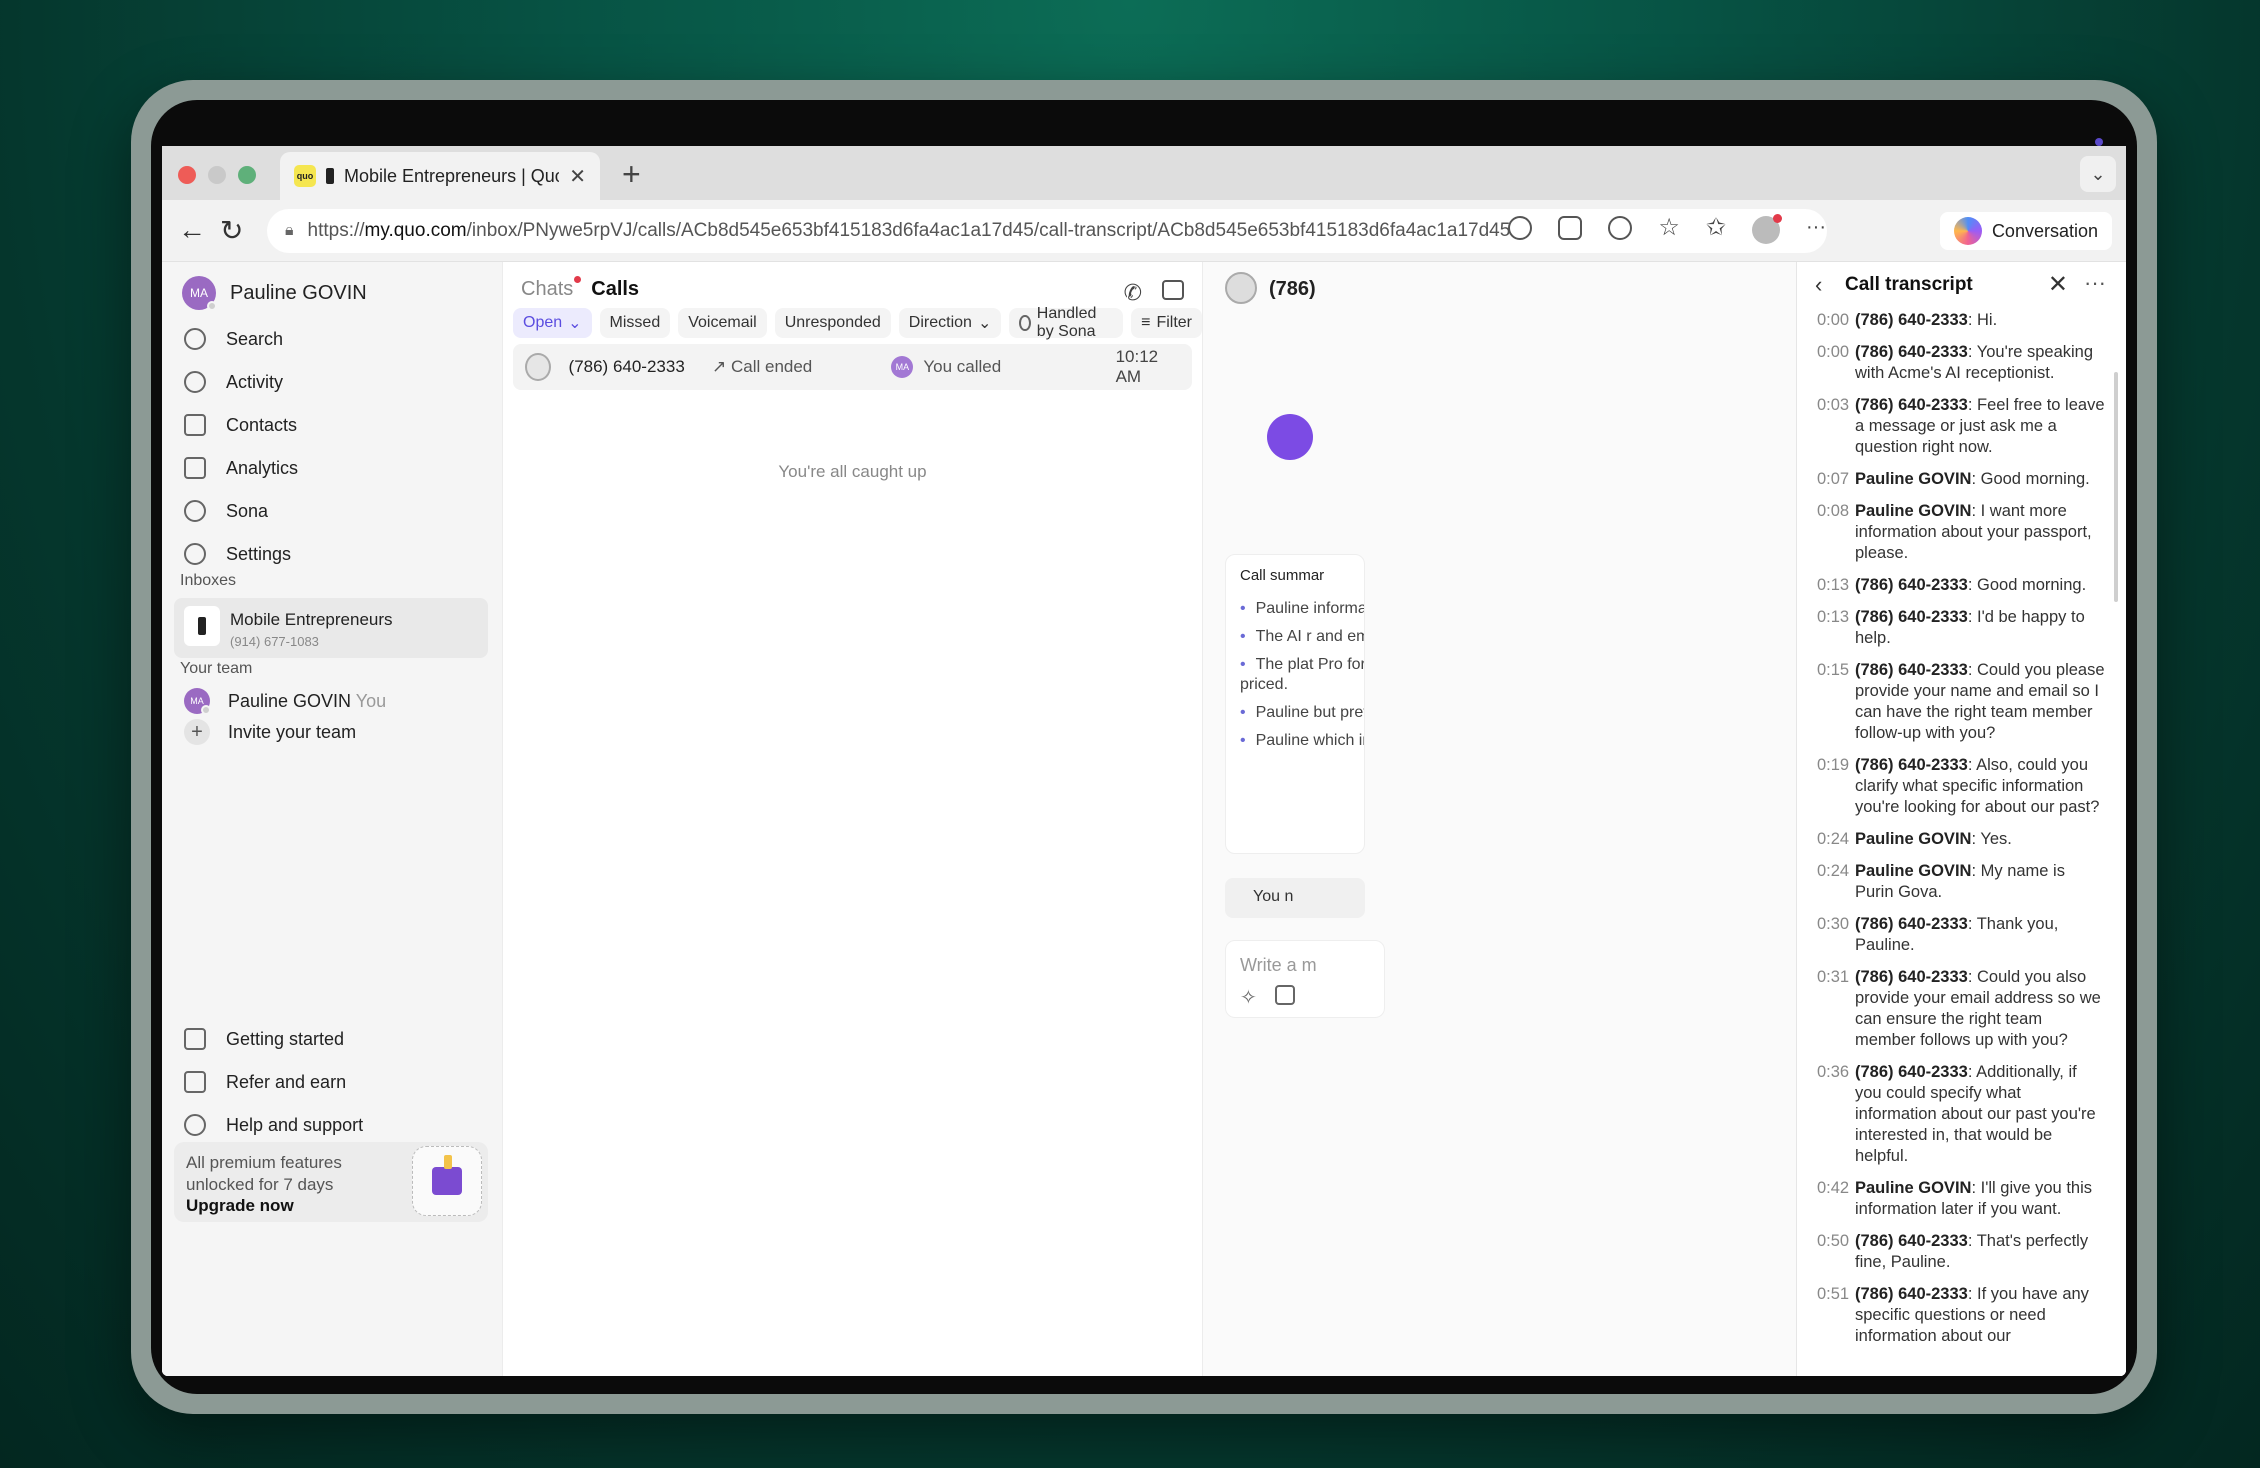  I want to click on maximize-window-button, so click(247, 175).